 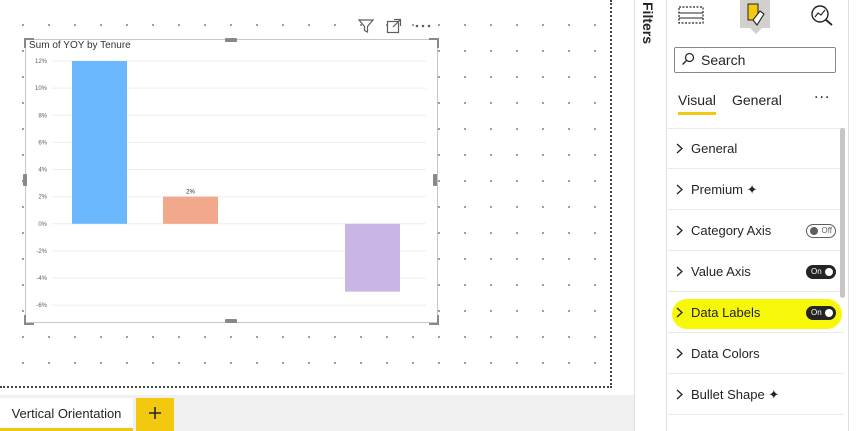 I want to click on filter-icon, so click(x=366, y=28).